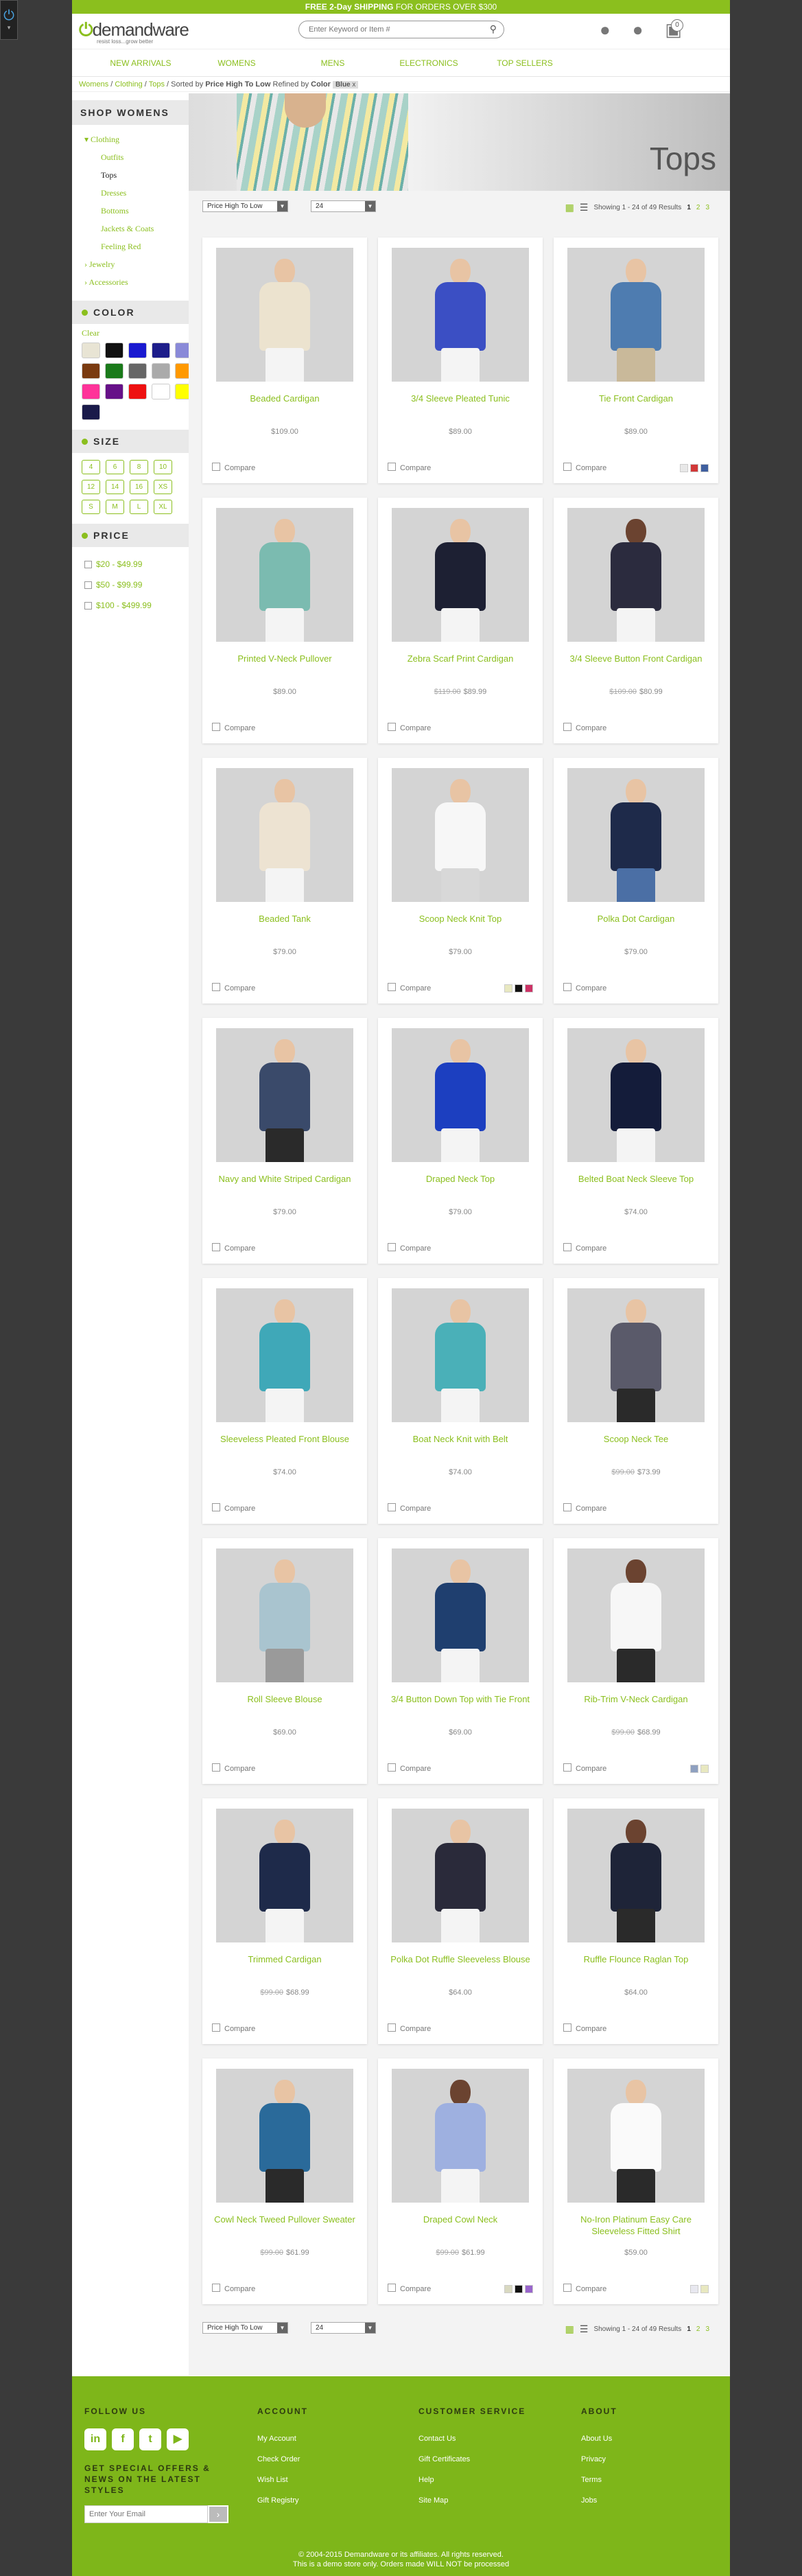  What do you see at coordinates (394, 29) in the screenshot?
I see `search-input` at bounding box center [394, 29].